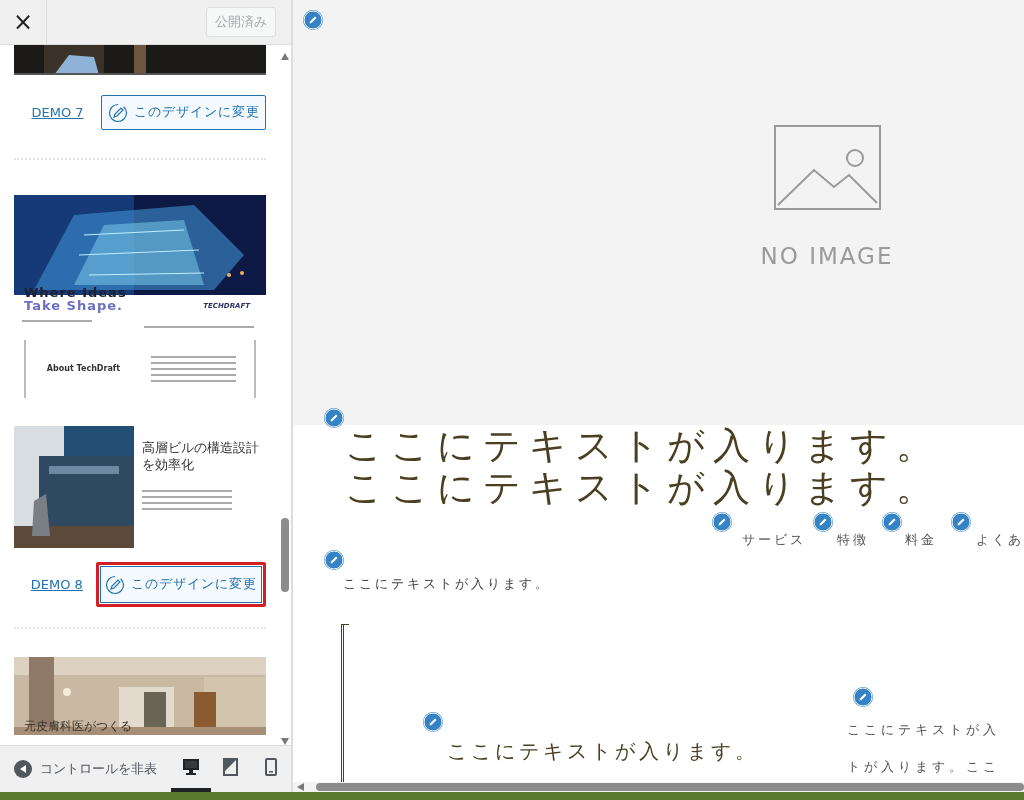 The width and height of the screenshot is (1024, 800). I want to click on desktop-icon, so click(191, 767).